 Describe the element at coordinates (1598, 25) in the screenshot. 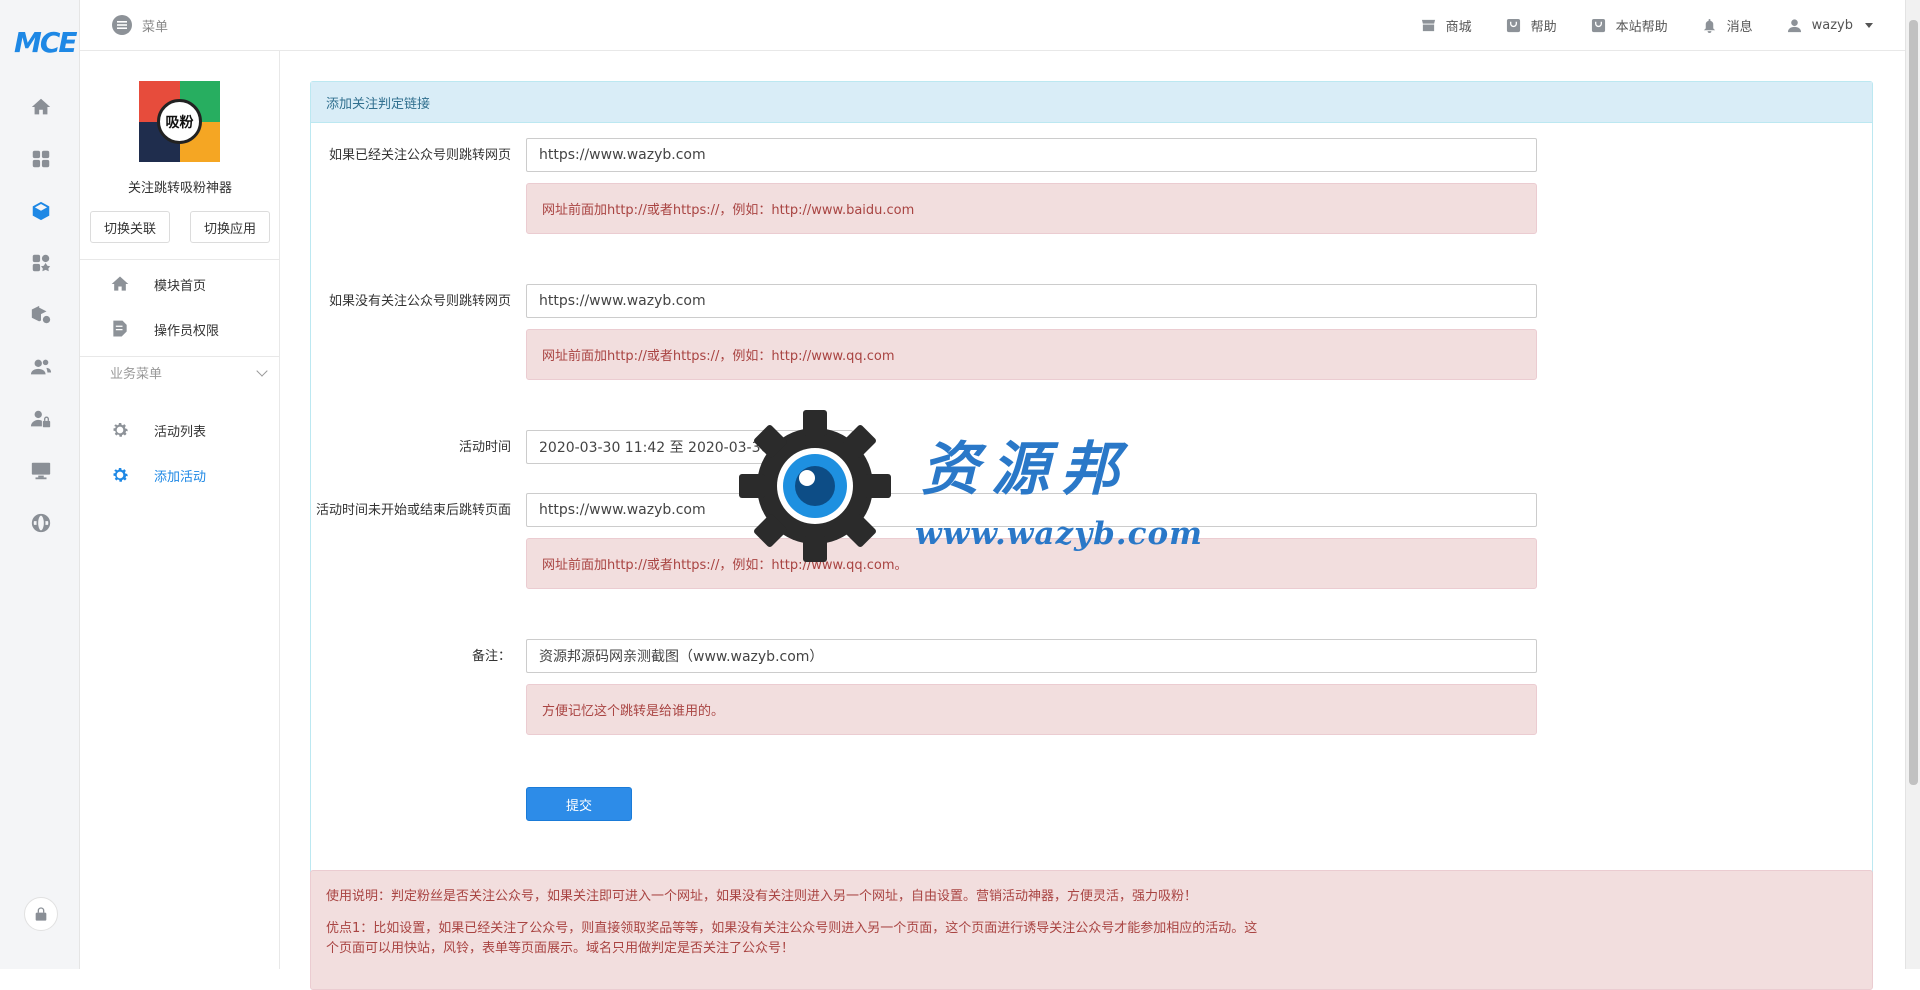

I see `site-help-icon` at that location.